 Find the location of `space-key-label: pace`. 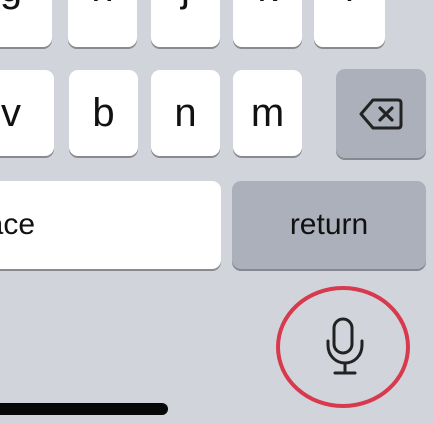

space-key-label: pace is located at coordinates (18, 224).